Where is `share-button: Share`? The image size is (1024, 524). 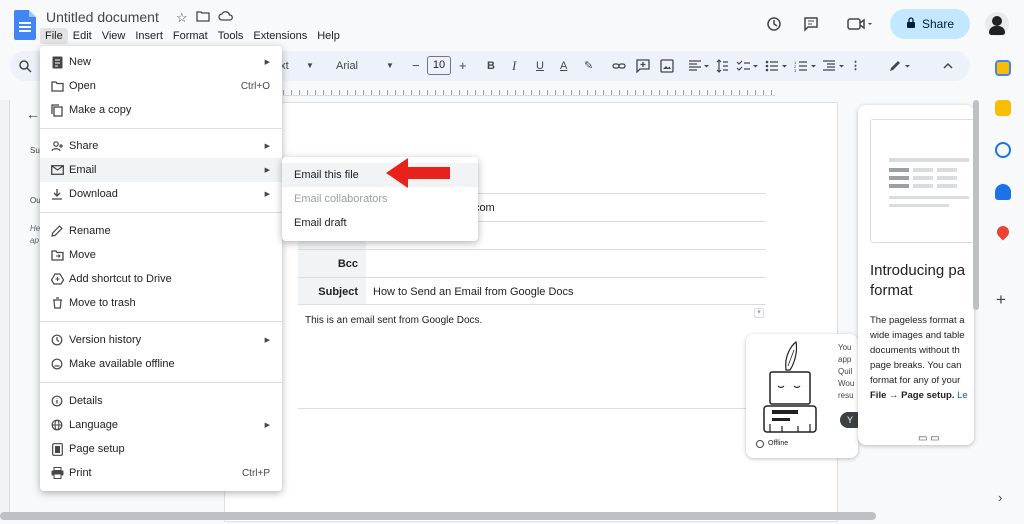 share-button: Share is located at coordinates (930, 24).